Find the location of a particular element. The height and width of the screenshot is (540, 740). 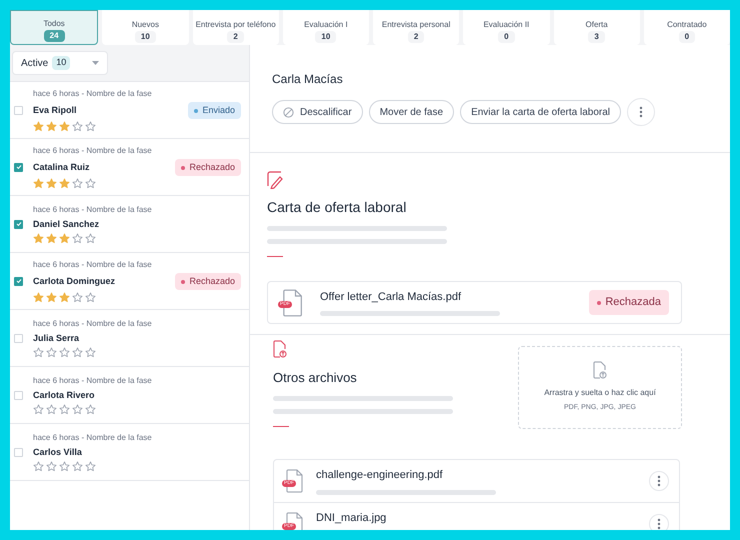

section-title: Carta de oferta laboral is located at coordinates (337, 207).